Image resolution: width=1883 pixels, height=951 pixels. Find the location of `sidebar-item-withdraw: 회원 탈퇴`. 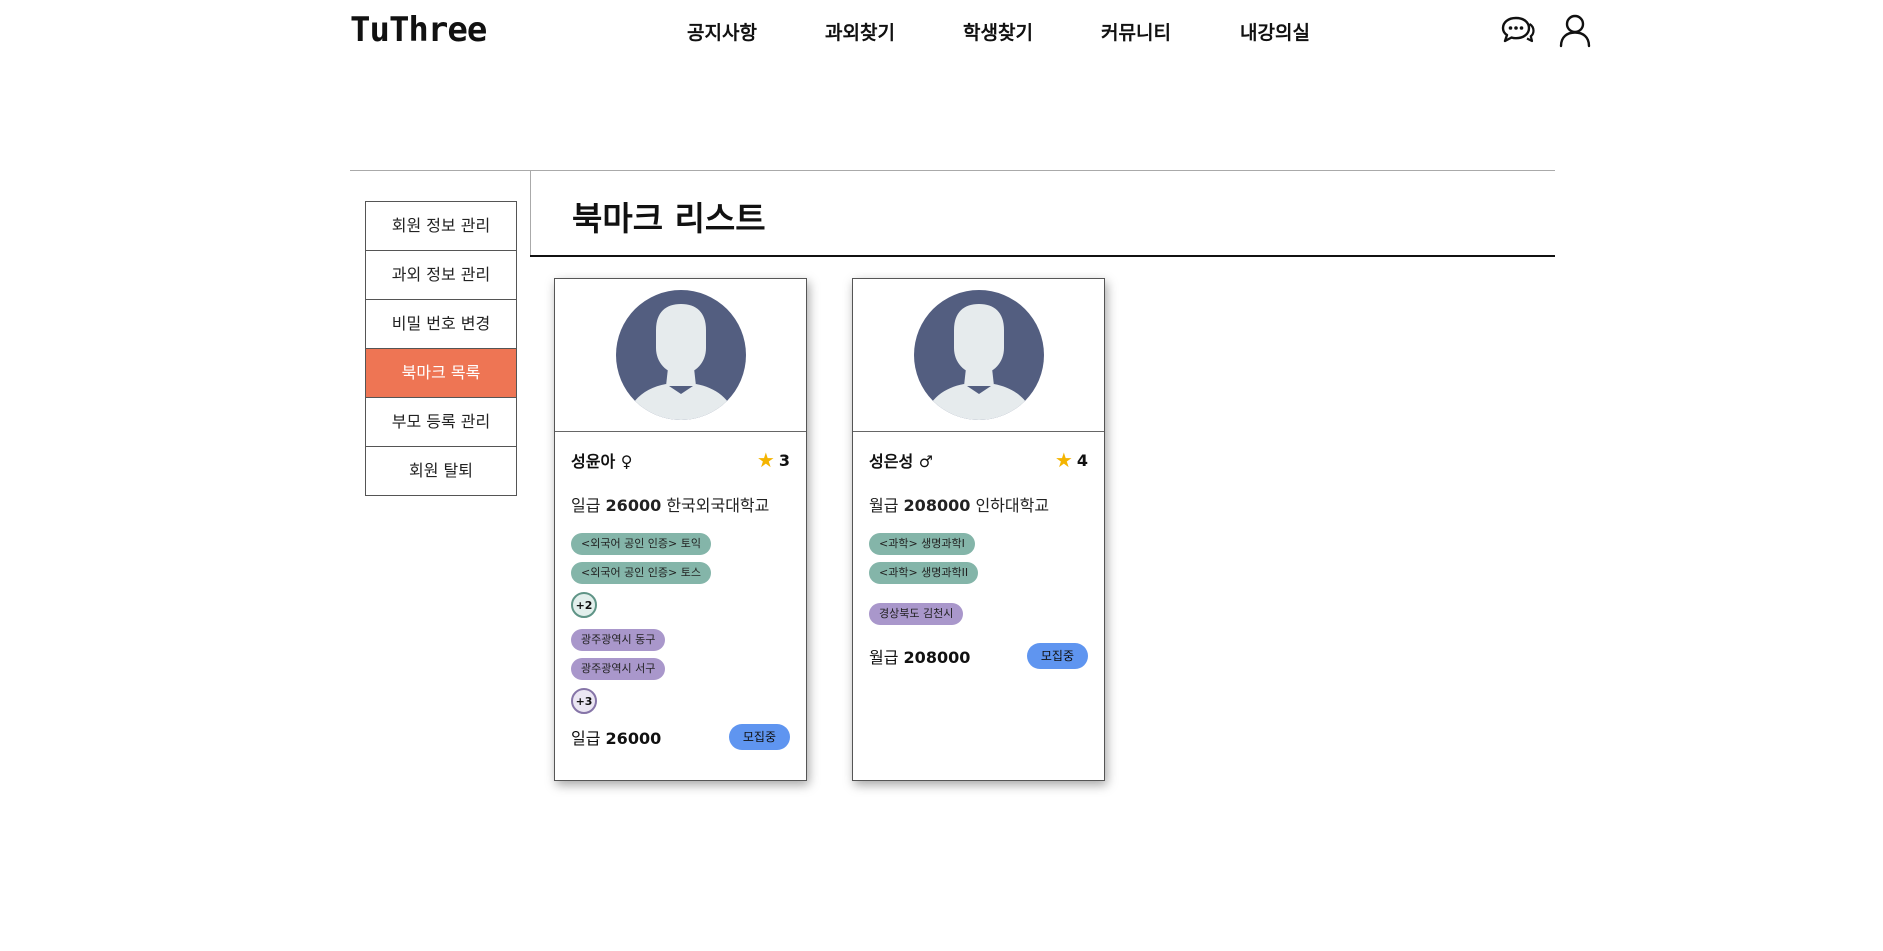

sidebar-item-withdraw: 회원 탈퇴 is located at coordinates (441, 471).